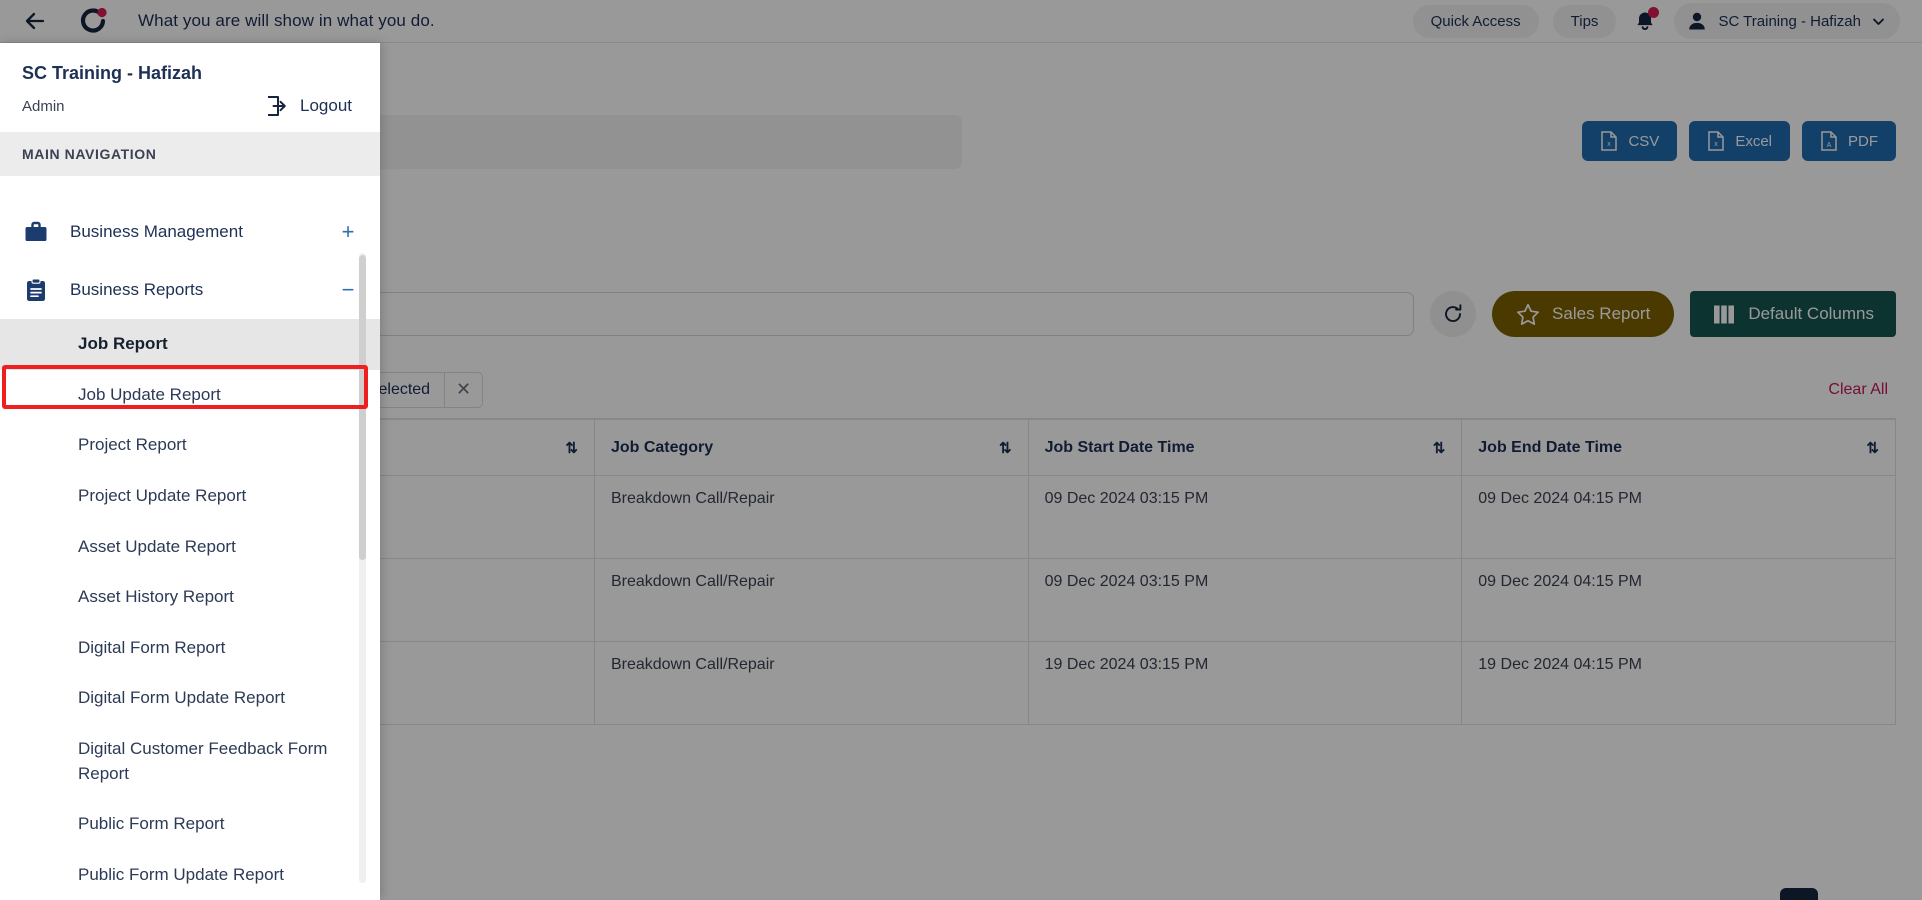 The width and height of the screenshot is (1922, 900). Describe the element at coordinates (348, 290) in the screenshot. I see `collapse-toggle-icon: −` at that location.